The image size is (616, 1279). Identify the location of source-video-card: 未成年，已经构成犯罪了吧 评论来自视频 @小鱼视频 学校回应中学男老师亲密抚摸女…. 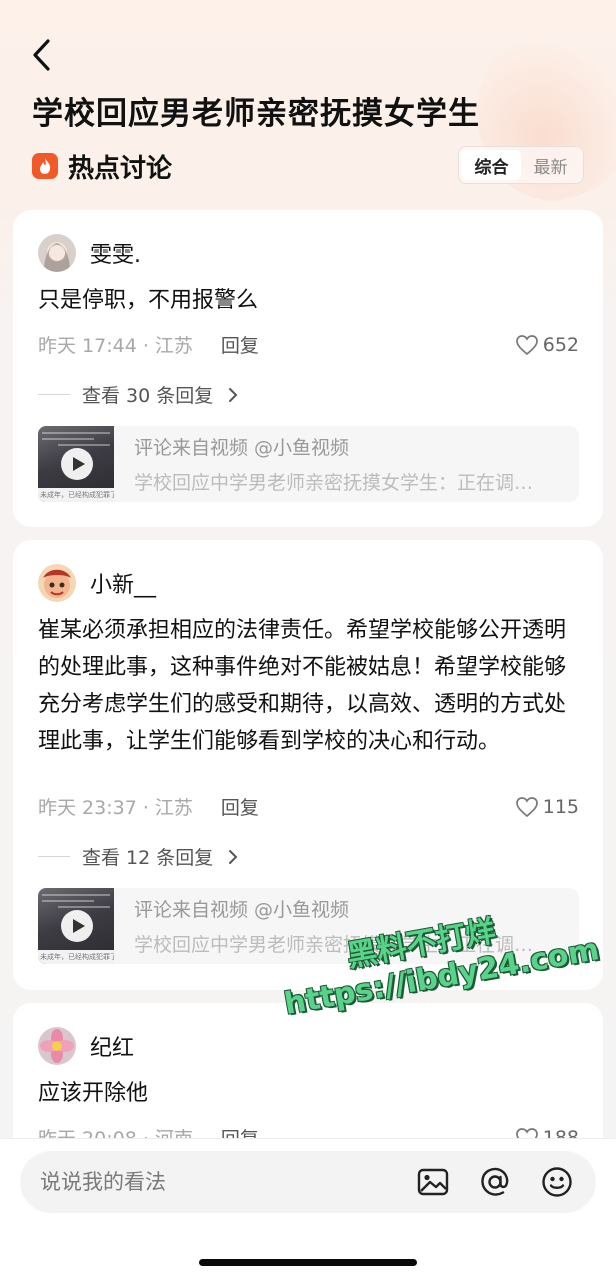
(308, 464).